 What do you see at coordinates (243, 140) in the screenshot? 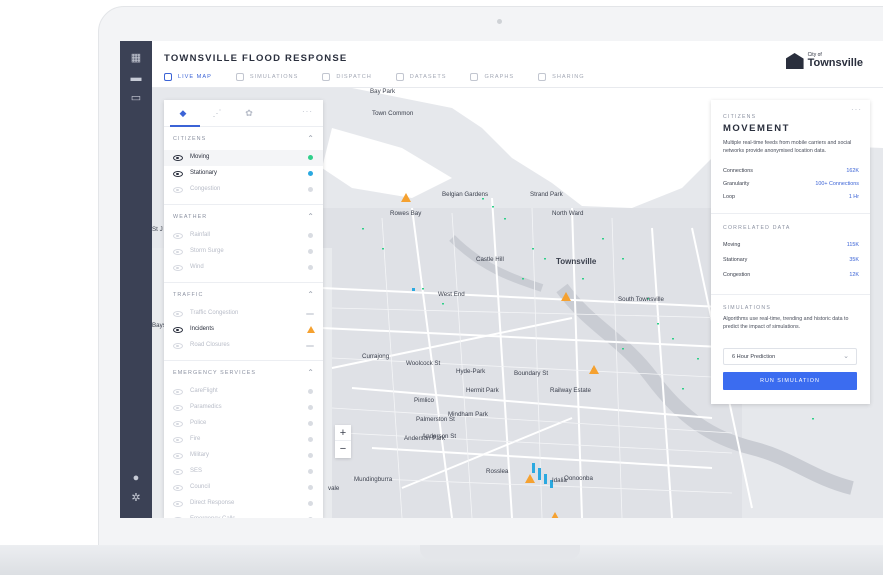
I see `section-header: CITIZENS ⌃` at bounding box center [243, 140].